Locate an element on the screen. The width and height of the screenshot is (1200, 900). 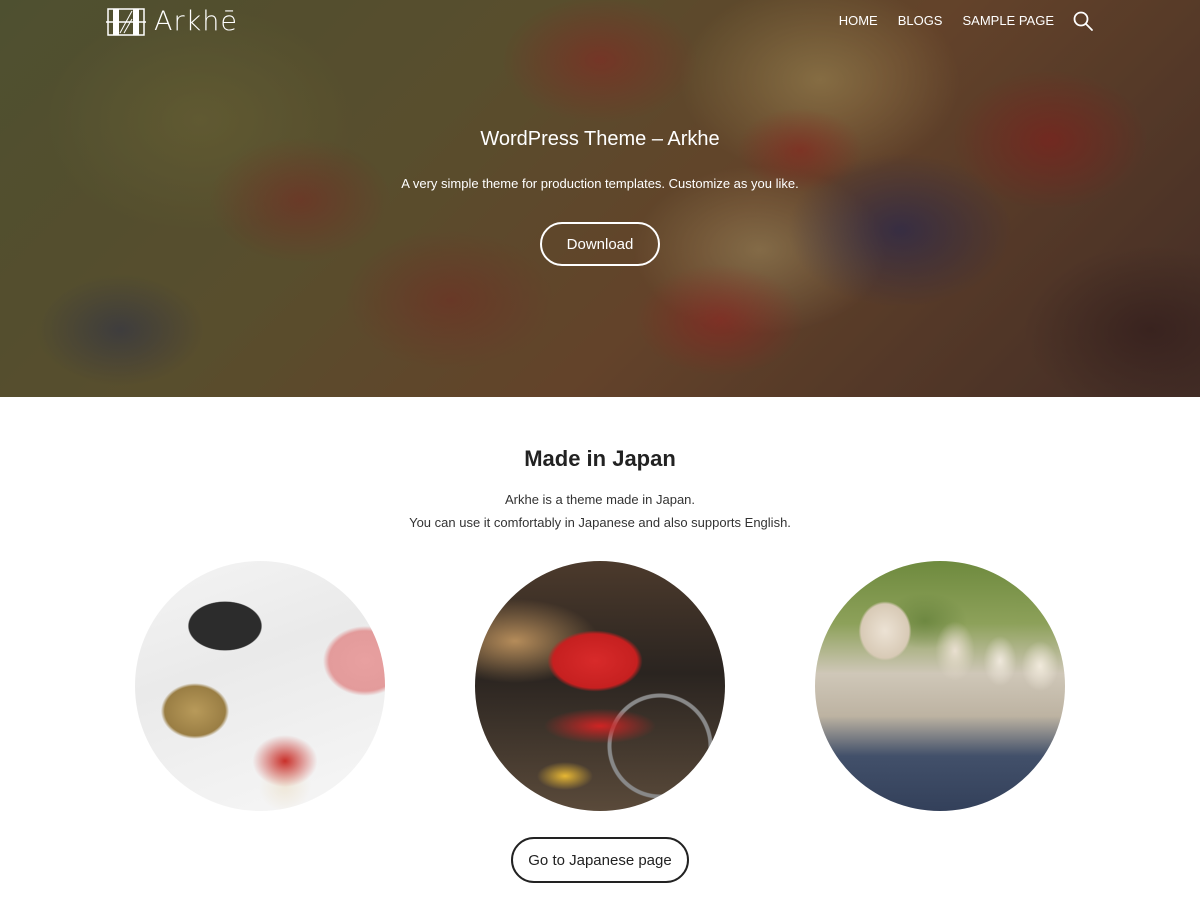
logo-mark-icon is located at coordinates (126, 21).